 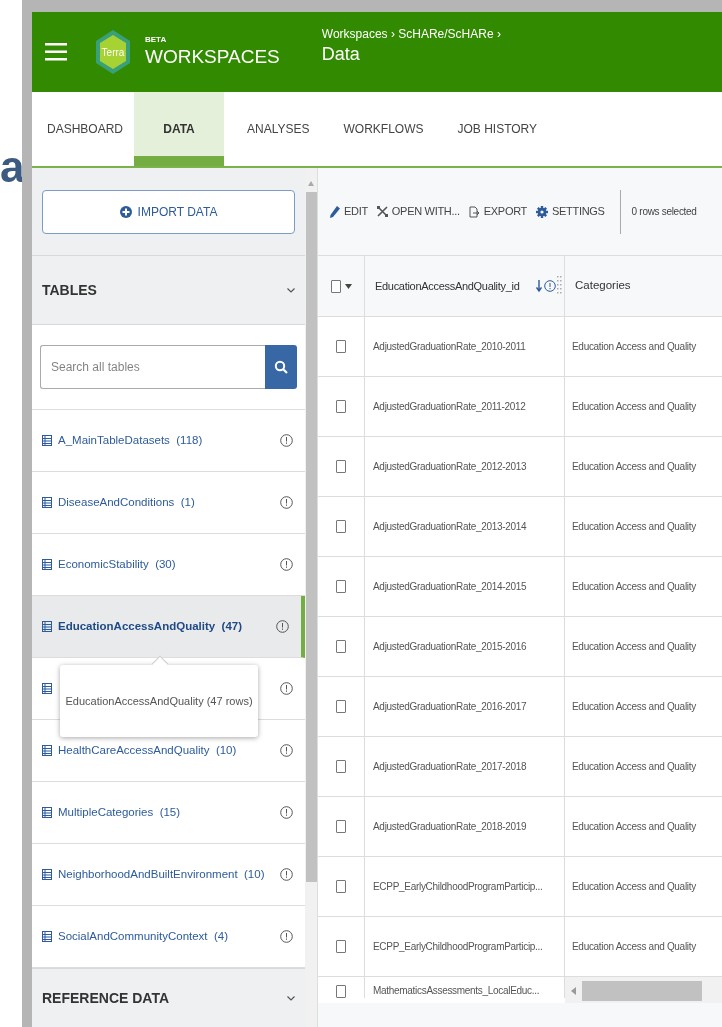 I want to click on scroll-left-icon, so click(x=573, y=990).